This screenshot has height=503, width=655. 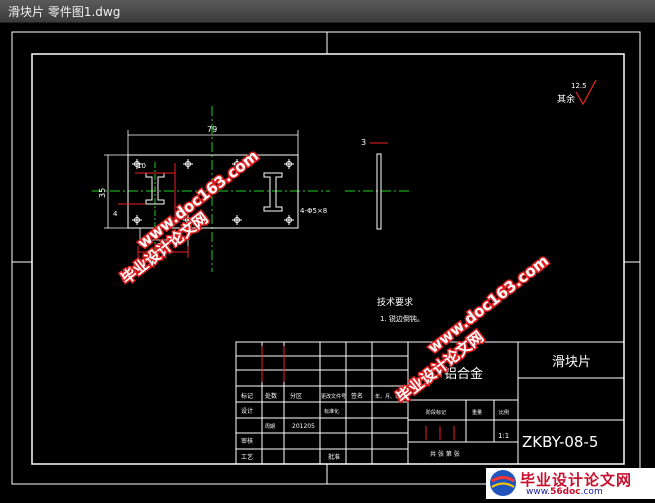 What do you see at coordinates (560, 442) in the screenshot?
I see `drawing-number: ZKBY-08-5` at bounding box center [560, 442].